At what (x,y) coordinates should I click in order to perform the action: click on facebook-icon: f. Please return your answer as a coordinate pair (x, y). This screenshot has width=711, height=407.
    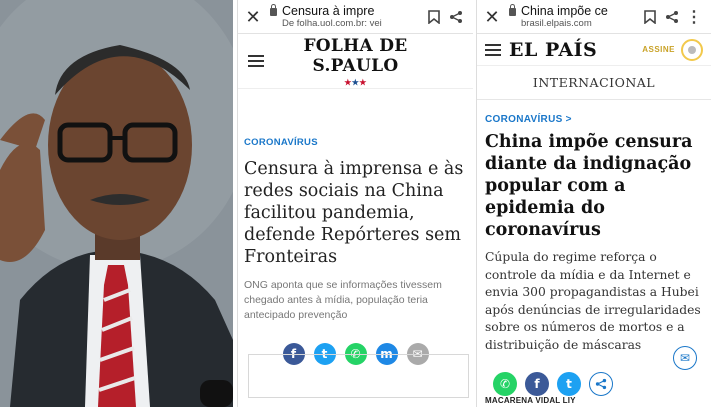
    Looking at the image, I should click on (537, 384).